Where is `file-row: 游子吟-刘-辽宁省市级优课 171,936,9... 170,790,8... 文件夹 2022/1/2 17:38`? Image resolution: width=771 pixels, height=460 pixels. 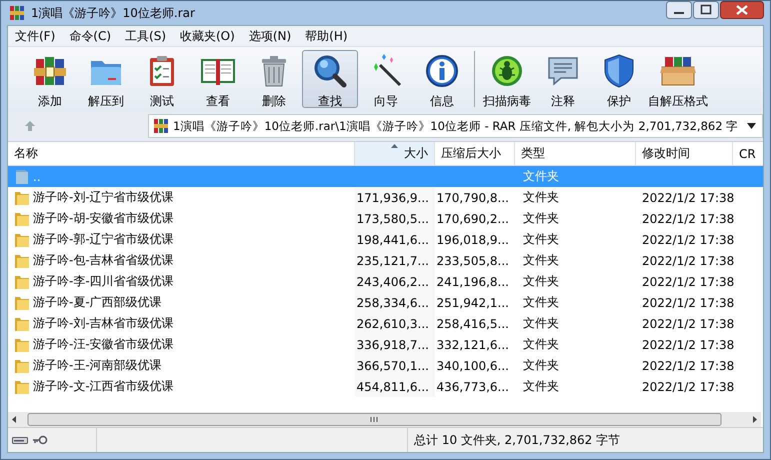
file-row: 游子吟-刘-辽宁省市级优课 171,936,9... 170,790,8... 文件夹 2022/1/2 17:38 is located at coordinates (385, 197).